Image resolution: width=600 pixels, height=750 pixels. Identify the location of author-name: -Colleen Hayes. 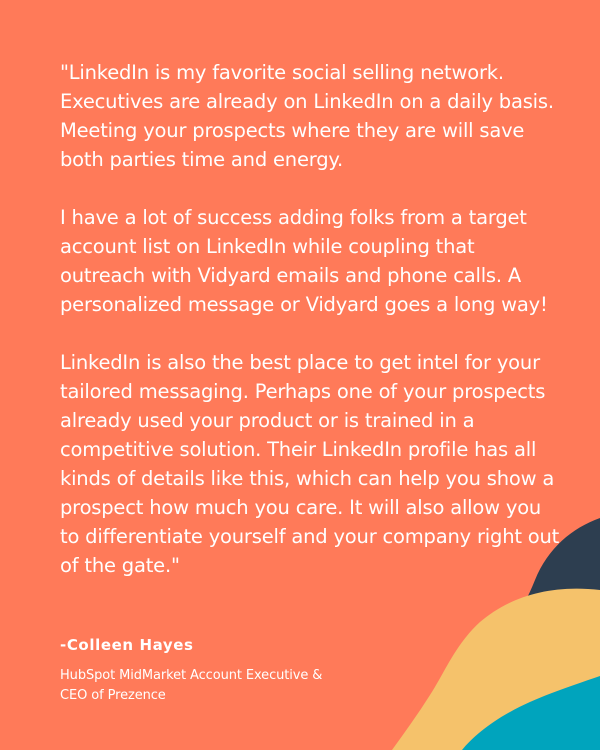
(127, 645).